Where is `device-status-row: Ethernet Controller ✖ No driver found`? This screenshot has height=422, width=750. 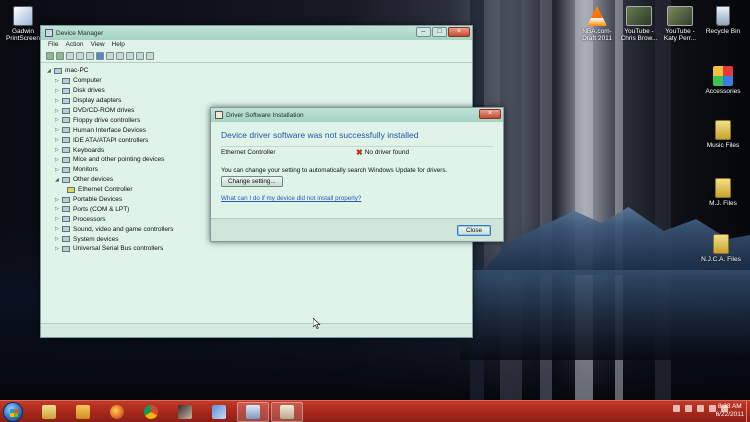
device-status-row: Ethernet Controller ✖ No driver found is located at coordinates (357, 152).